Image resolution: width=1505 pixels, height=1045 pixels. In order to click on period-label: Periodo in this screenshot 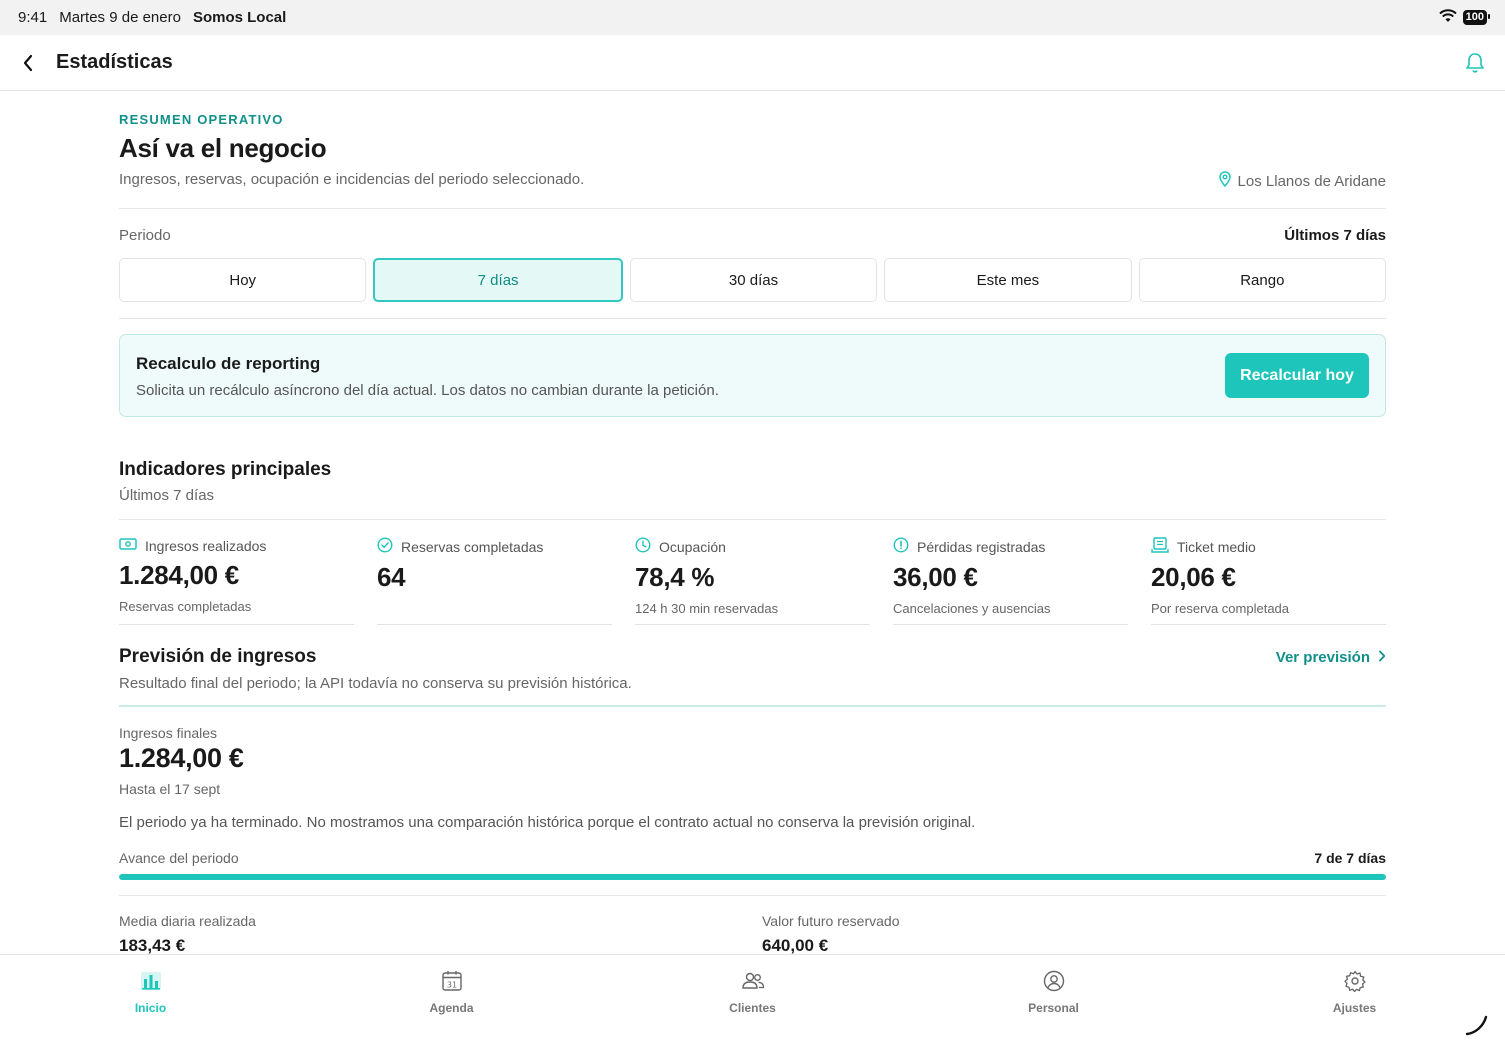, I will do `click(145, 235)`.